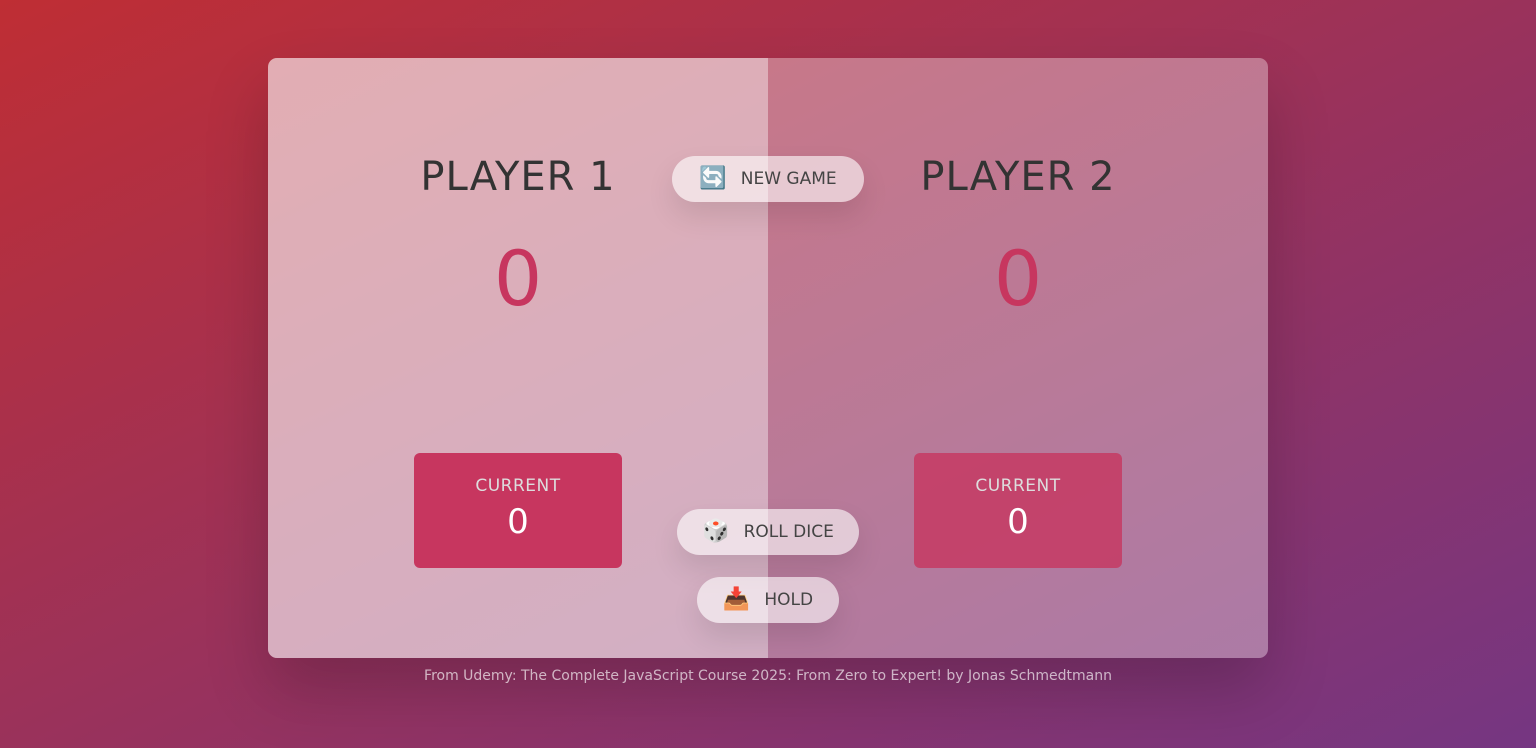  I want to click on roll-dice-button: 🎲 ROLL DICE, so click(768, 532).